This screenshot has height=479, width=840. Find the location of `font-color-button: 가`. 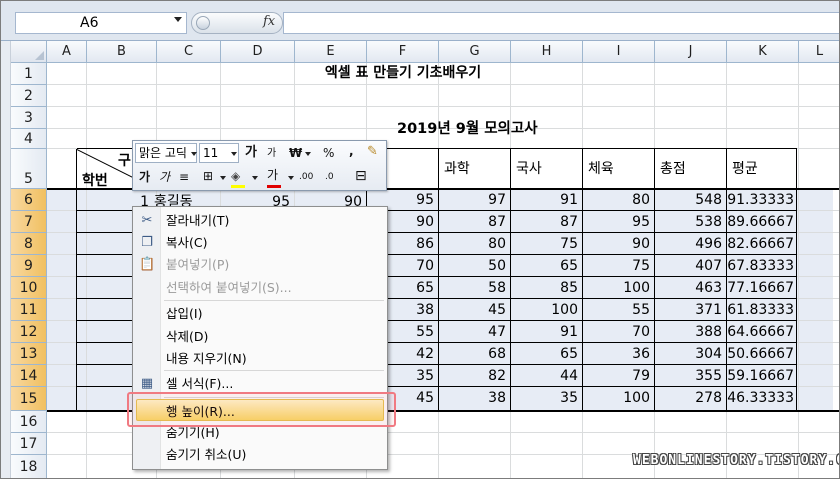

font-color-button: 가 is located at coordinates (272, 175).